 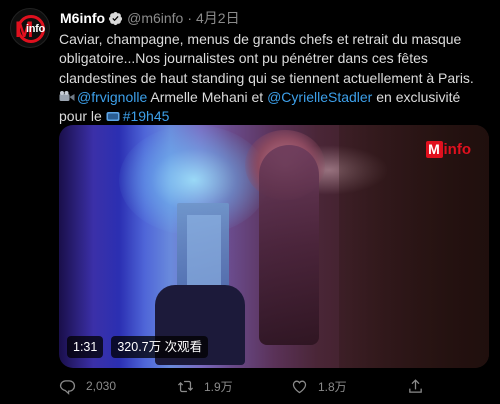 What do you see at coordinates (434, 149) in the screenshot?
I see `watermark-letter: M` at bounding box center [434, 149].